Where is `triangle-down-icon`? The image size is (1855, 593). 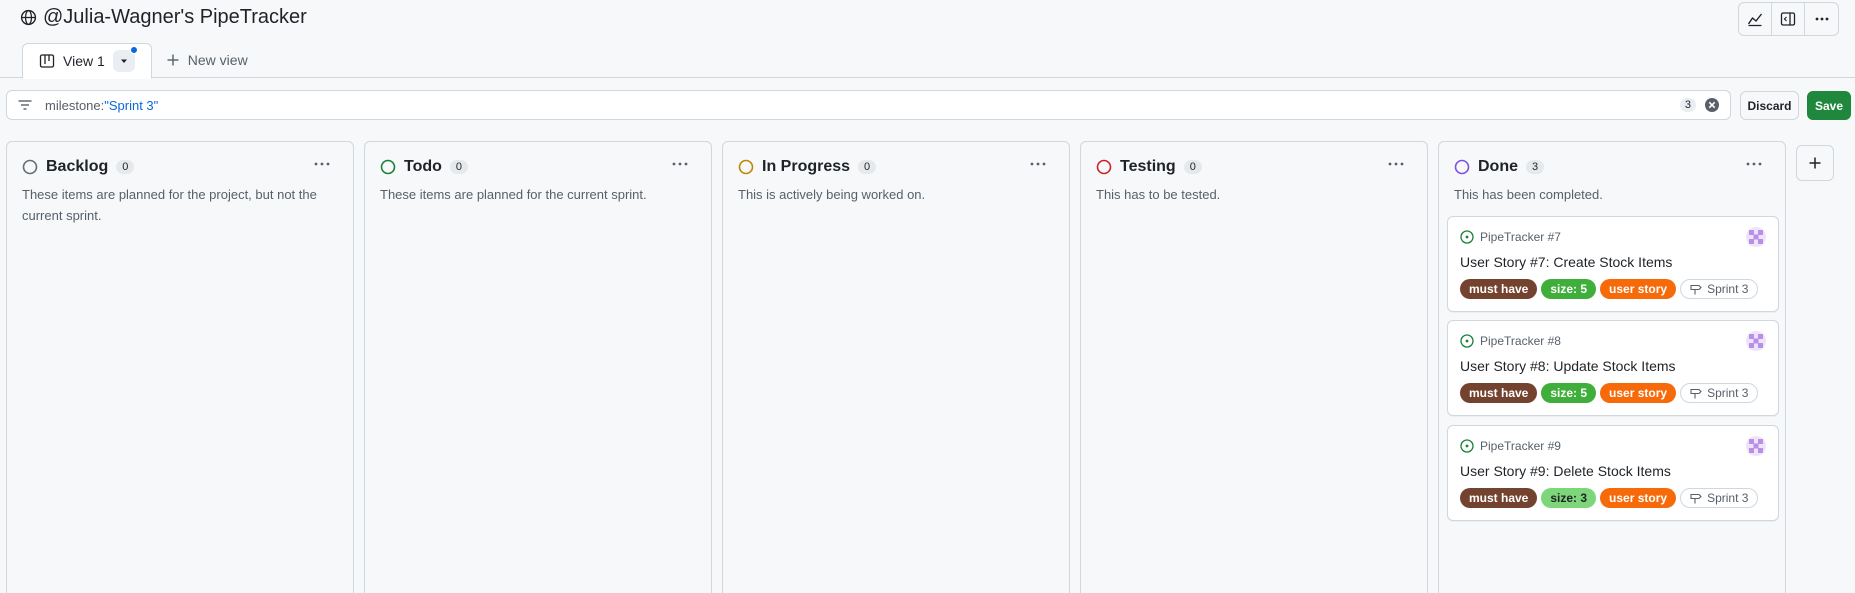 triangle-down-icon is located at coordinates (124, 61).